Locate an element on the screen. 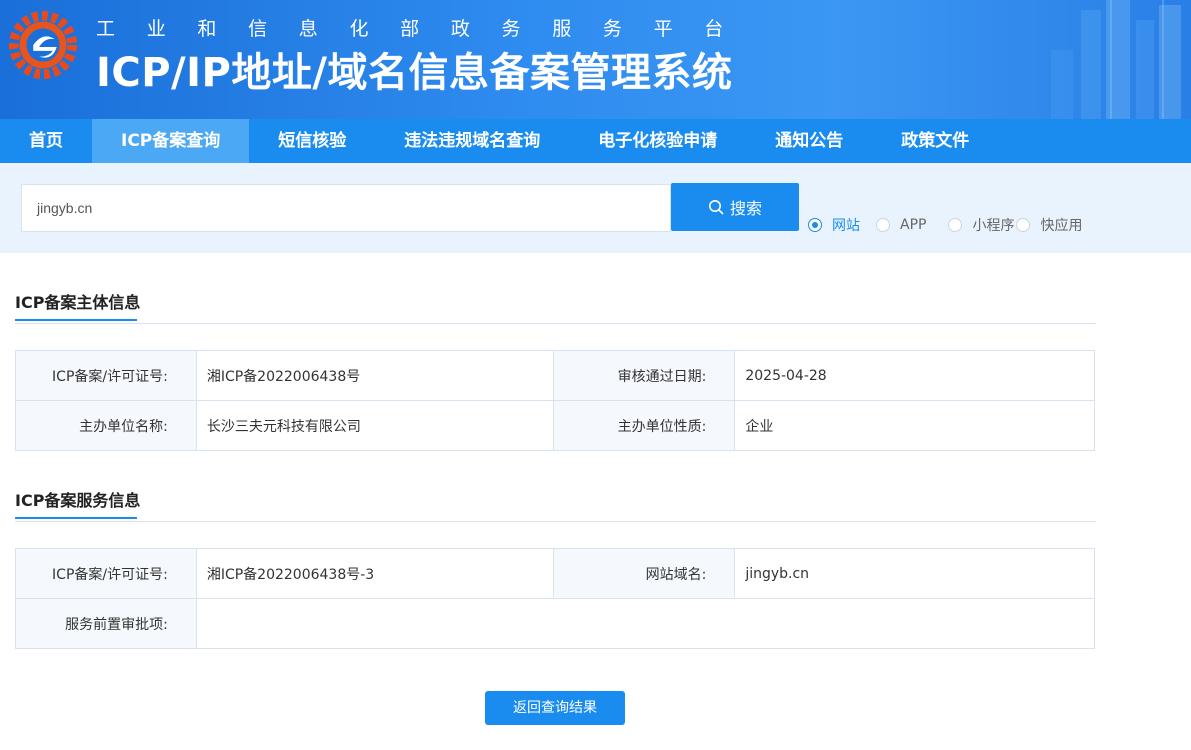 The image size is (1191, 750). radio-website: 网站 is located at coordinates (834, 225).